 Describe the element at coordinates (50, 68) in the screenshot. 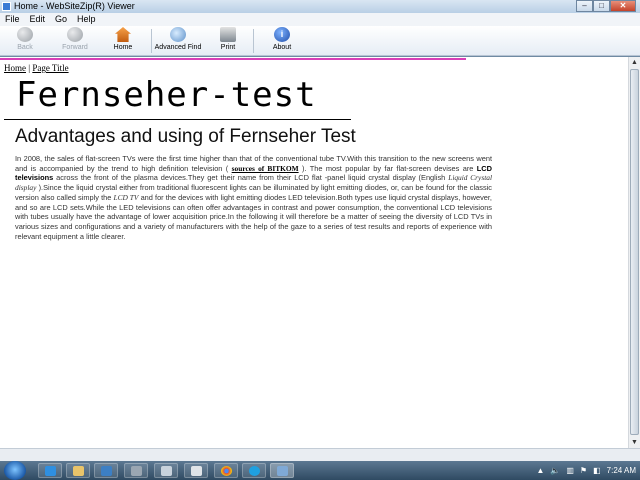

I see `breadcrumb-page-title-link: Page Title` at that location.